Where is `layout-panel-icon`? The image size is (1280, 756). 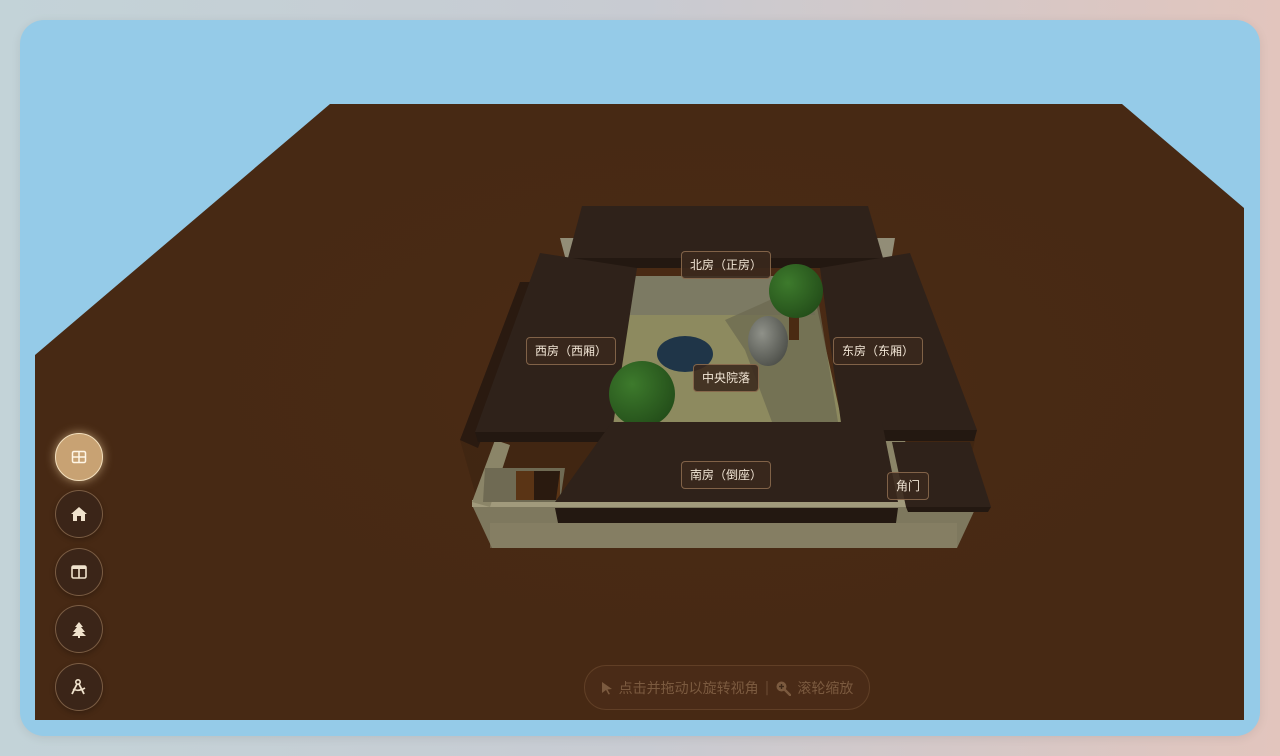
layout-panel-icon is located at coordinates (79, 572).